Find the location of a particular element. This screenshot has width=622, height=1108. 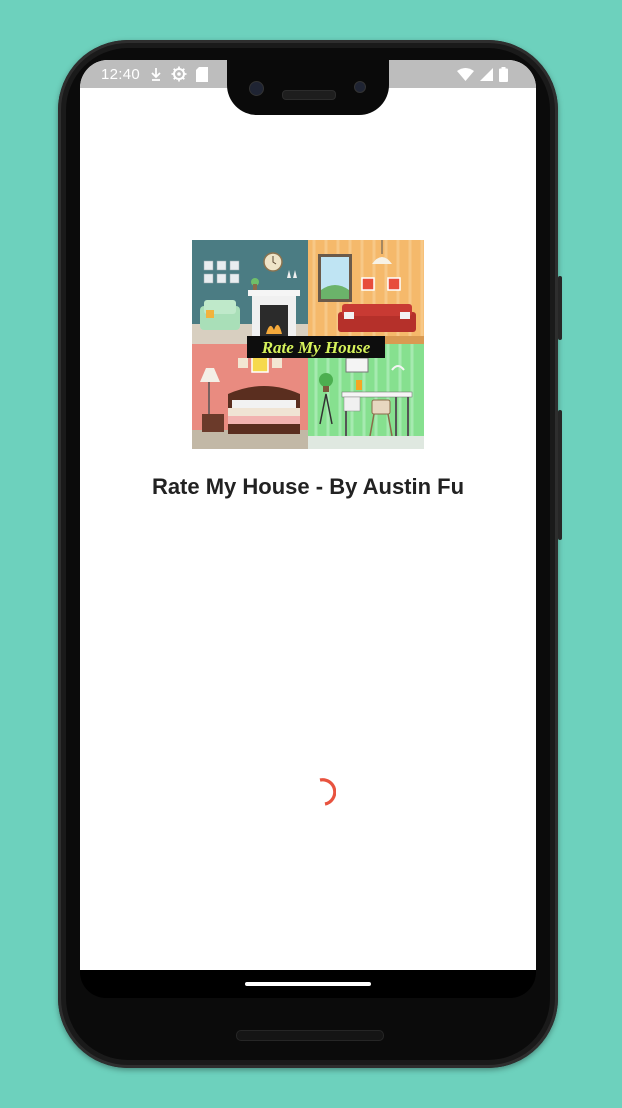

front-camera-left is located at coordinates (256, 88).